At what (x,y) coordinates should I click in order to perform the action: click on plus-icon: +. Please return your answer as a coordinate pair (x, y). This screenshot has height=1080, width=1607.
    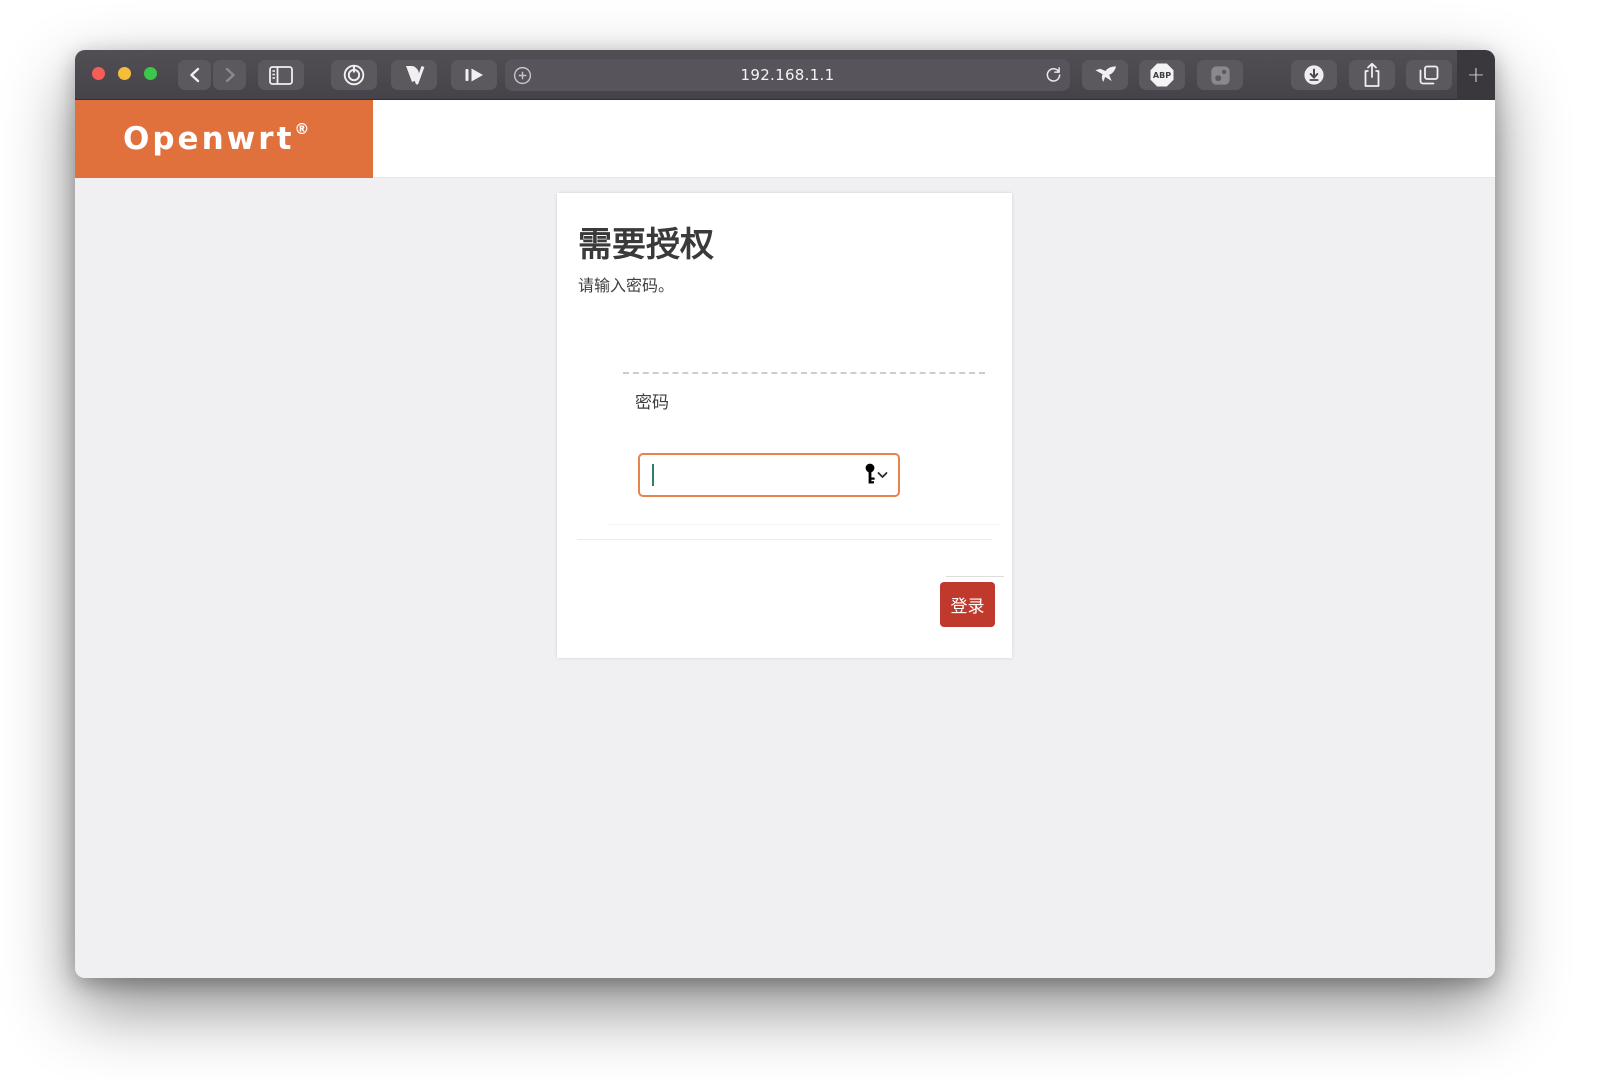
    Looking at the image, I should click on (1476, 75).